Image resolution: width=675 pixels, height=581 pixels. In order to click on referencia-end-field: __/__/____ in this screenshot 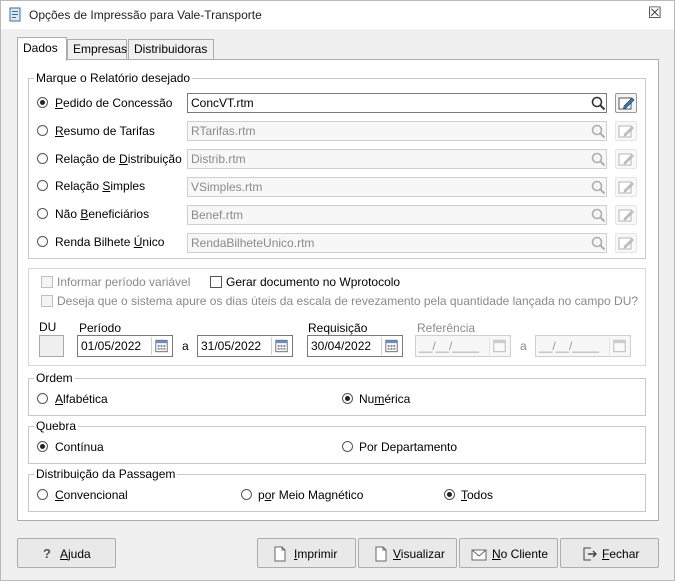, I will do `click(583, 346)`.